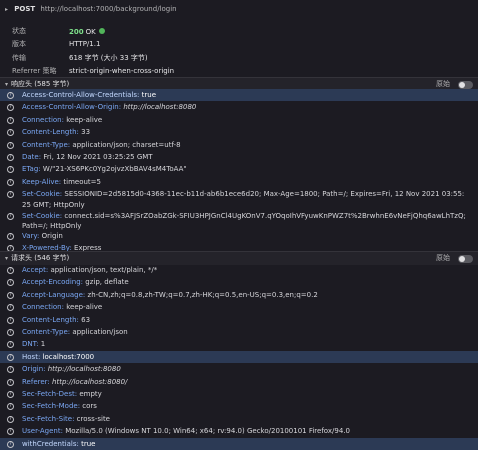 The image size is (478, 450). Describe the element at coordinates (239, 320) in the screenshot. I see `header-row: ? Content-Length: 63` at that location.